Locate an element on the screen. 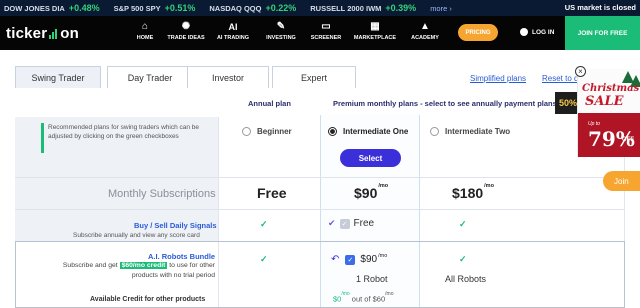  market-status: US market is closed is located at coordinates (600, 7).